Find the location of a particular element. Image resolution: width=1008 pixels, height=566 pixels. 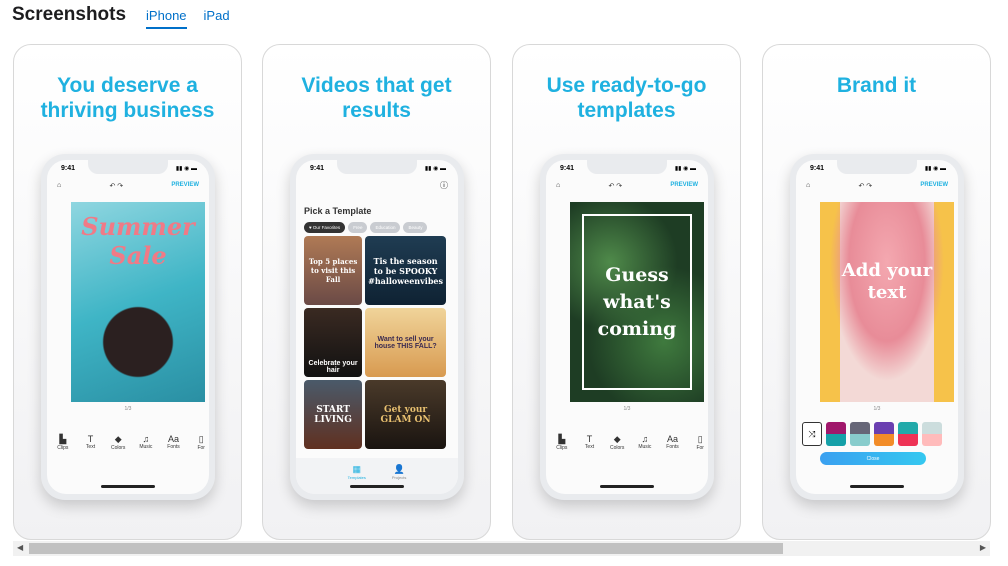

chip-free: Free is located at coordinates (358, 227).